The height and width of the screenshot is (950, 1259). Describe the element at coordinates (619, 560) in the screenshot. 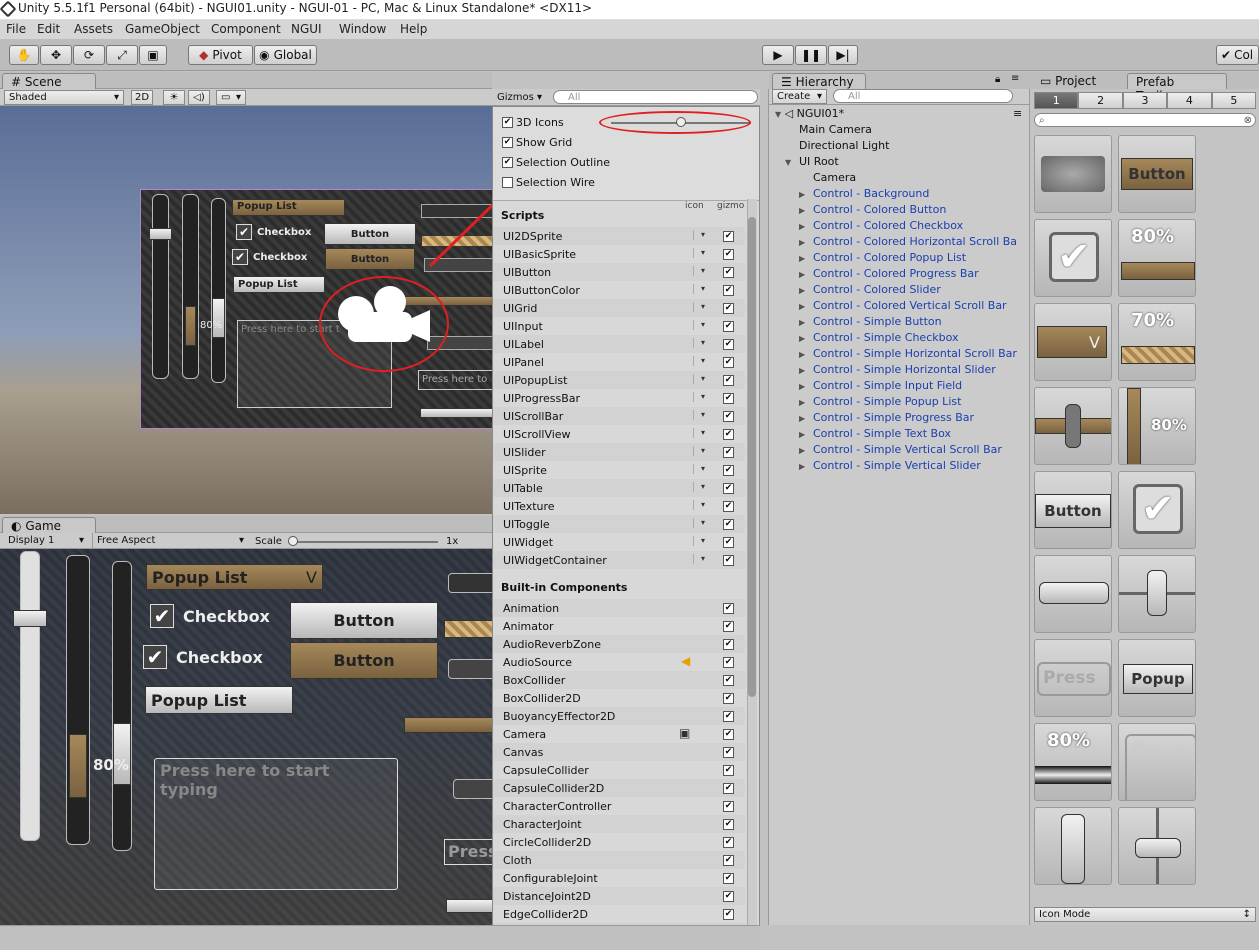

I see `gizmo-script-row: UIWidgetContainer ▾ ✔` at that location.